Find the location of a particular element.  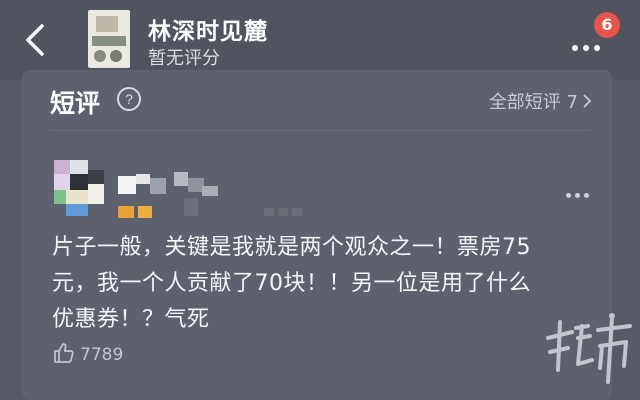

comment-meta-blurred is located at coordinates (196, 195).